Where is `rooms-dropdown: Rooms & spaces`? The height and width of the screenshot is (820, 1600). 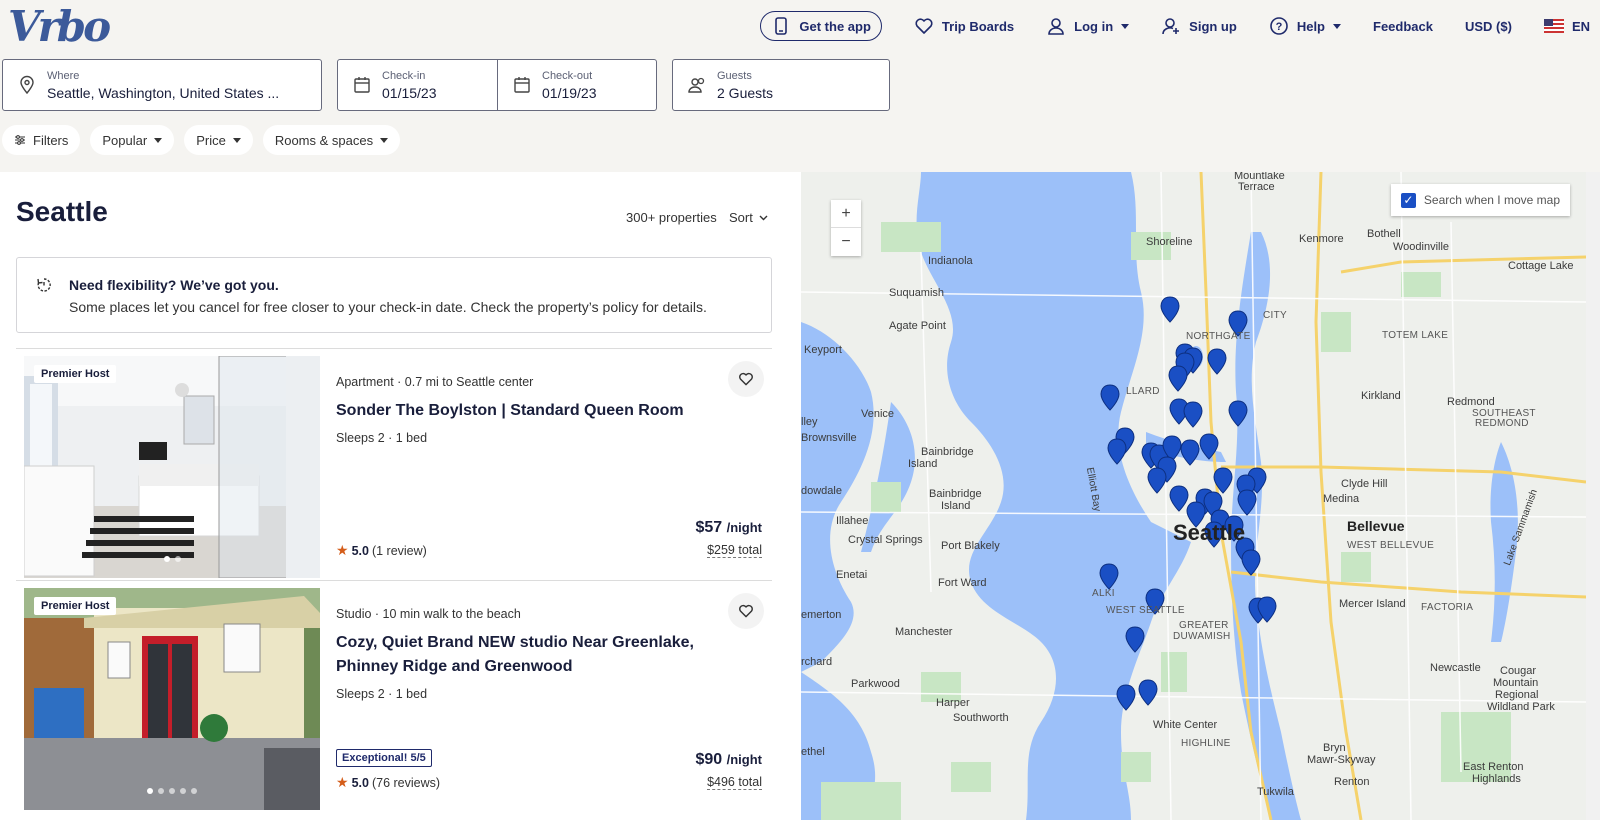 rooms-dropdown: Rooms & spaces is located at coordinates (331, 140).